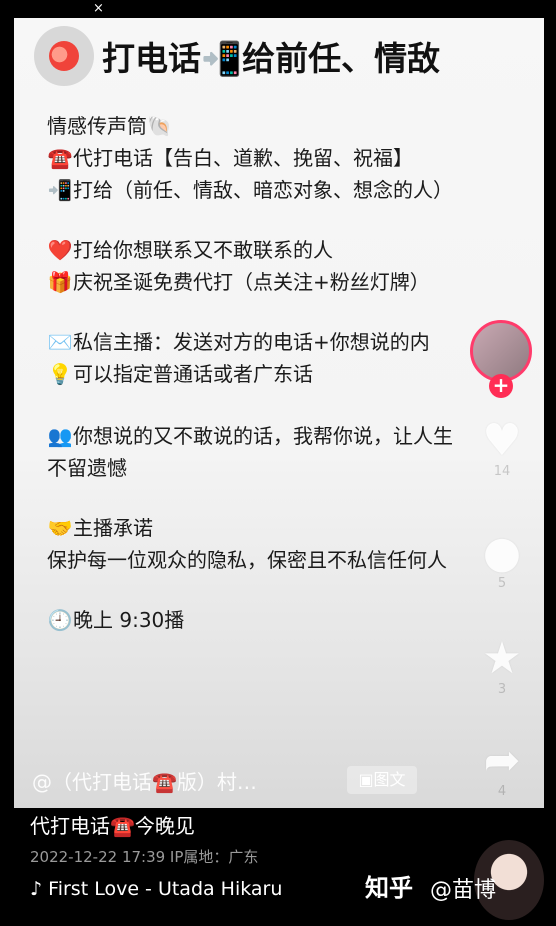 This screenshot has height=926, width=556. I want to click on post-line: 🎁庆祝圣诞免费代打（点关注+粉丝灯牌）, so click(287, 282).